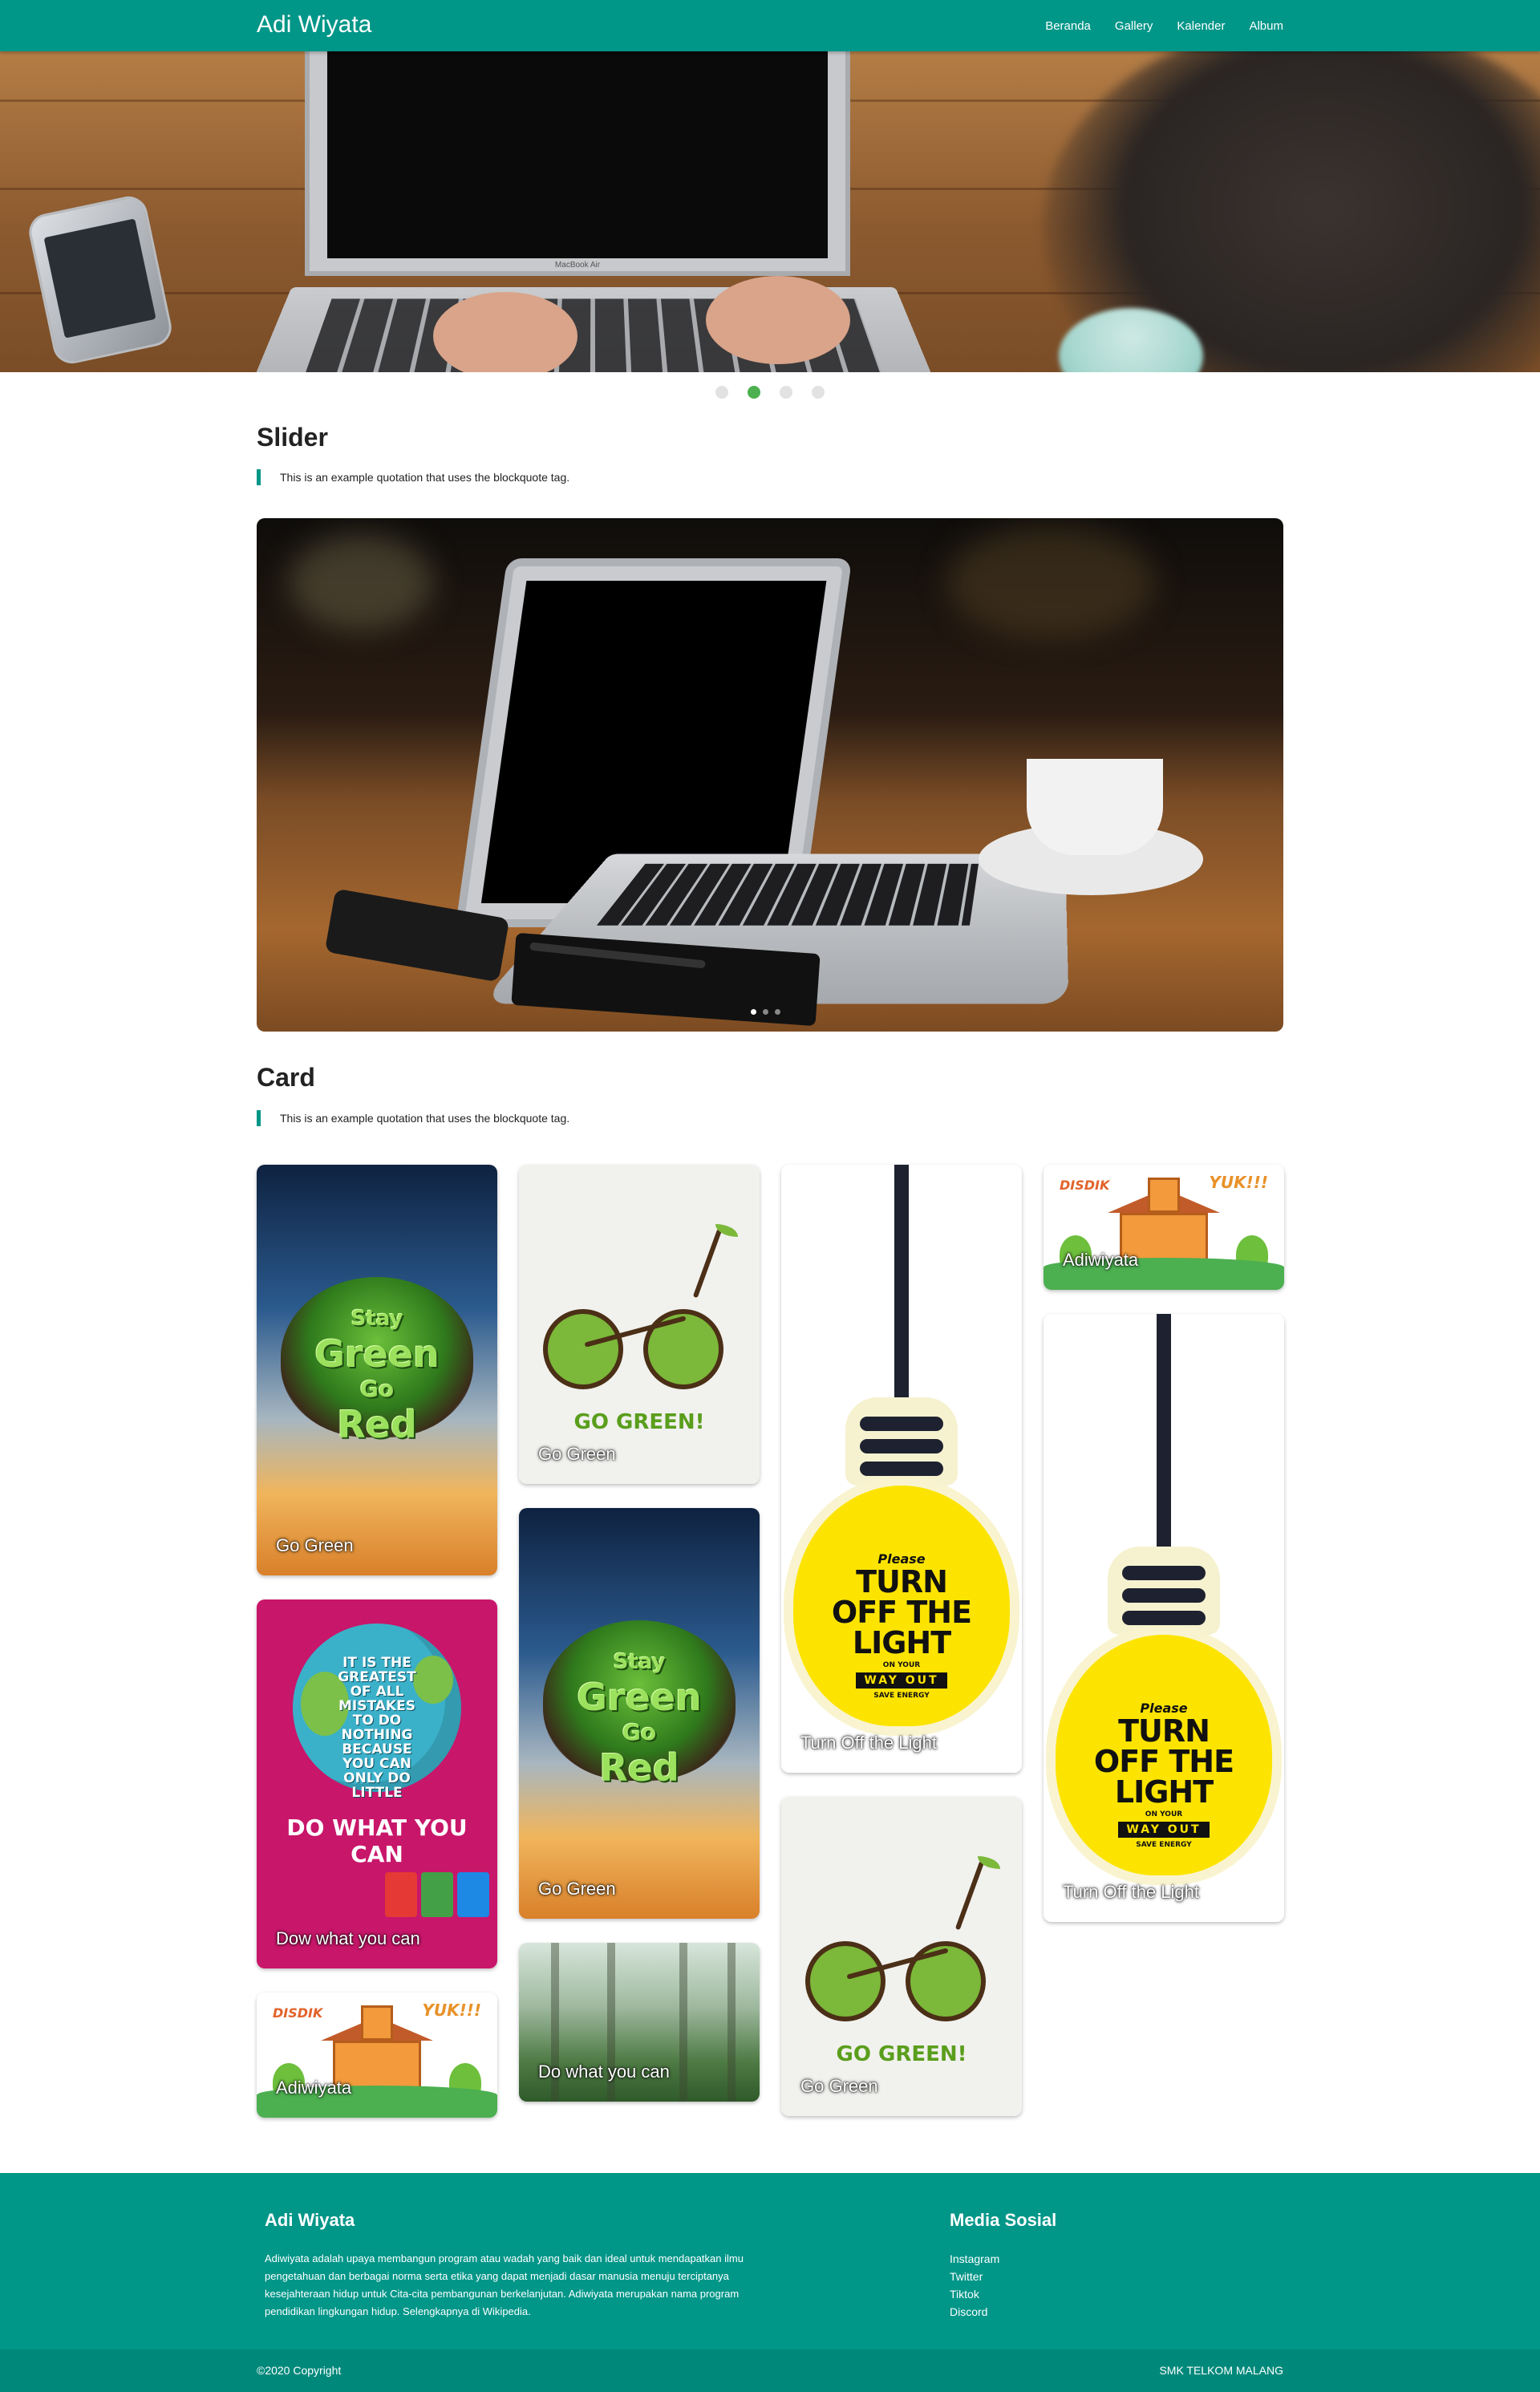  What do you see at coordinates (974, 2294) in the screenshot?
I see `social-link-tiktok: Tiktok` at bounding box center [974, 2294].